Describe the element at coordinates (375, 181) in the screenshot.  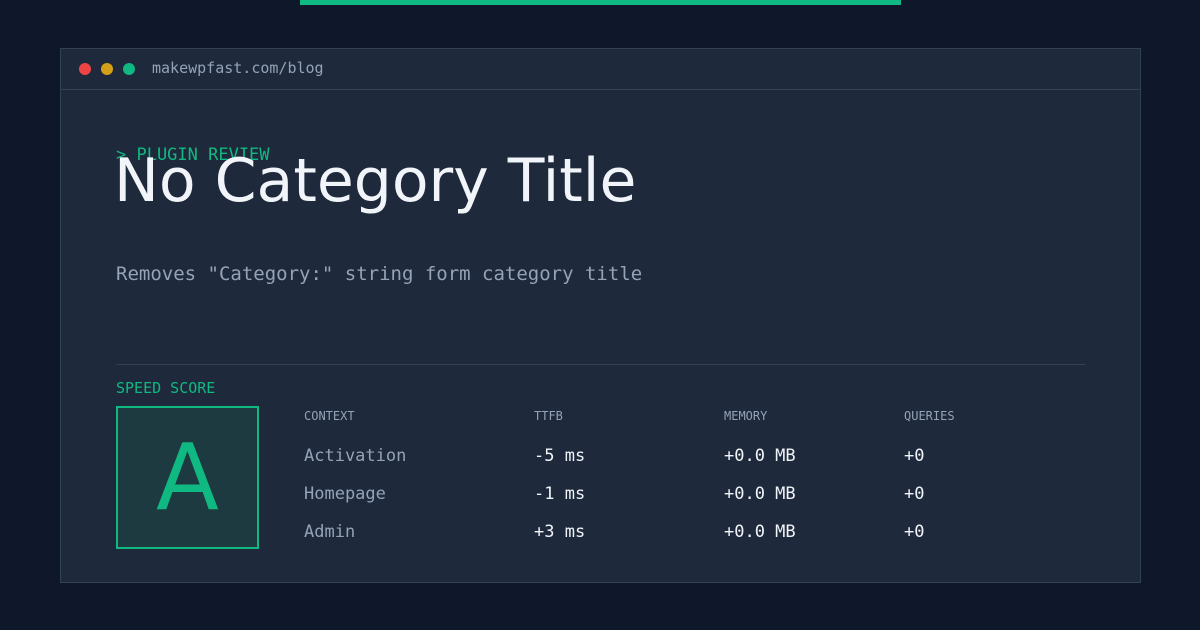
I see `page-title: No Category Title` at that location.